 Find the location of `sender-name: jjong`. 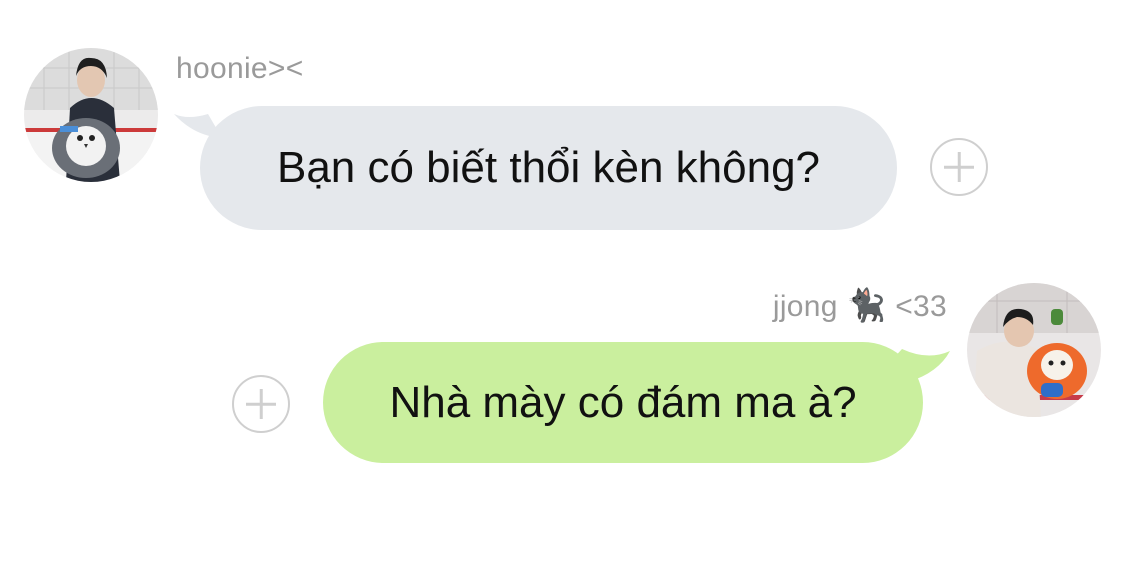

sender-name: jjong is located at coordinates (805, 306).